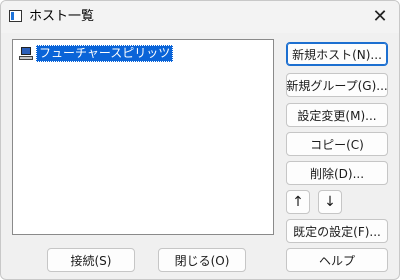 This screenshot has height=280, width=400. I want to click on host-item-label: フューチャースピリッツ, so click(105, 53).